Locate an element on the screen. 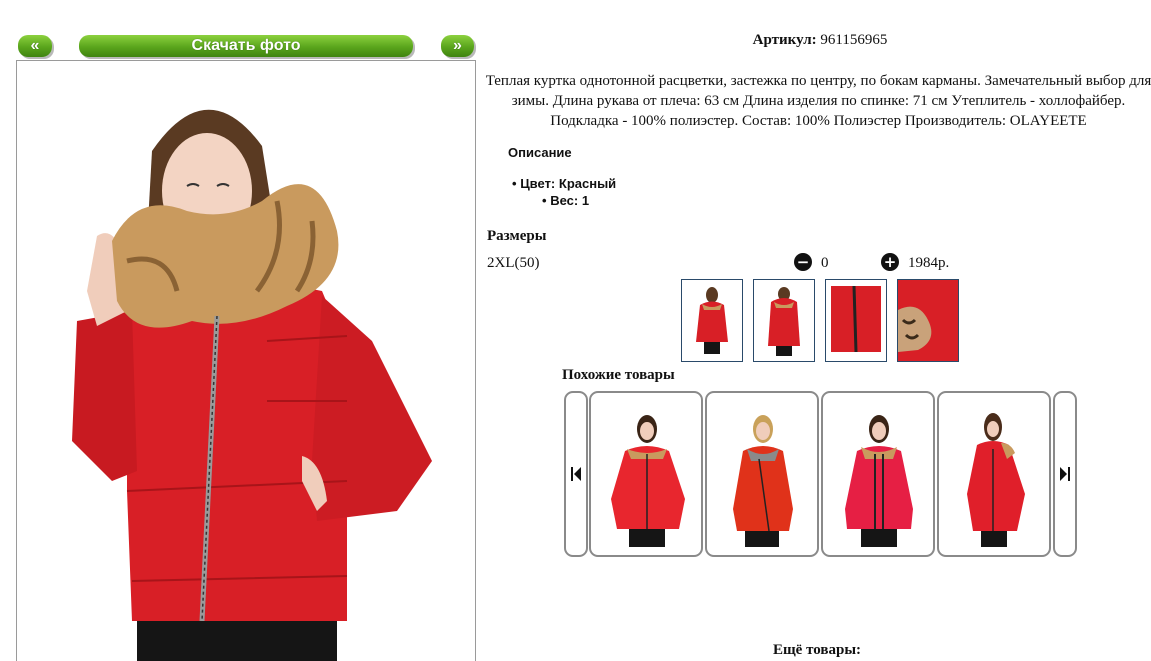 The width and height of the screenshot is (1151, 661). thumbnail-back is located at coordinates (784, 320).